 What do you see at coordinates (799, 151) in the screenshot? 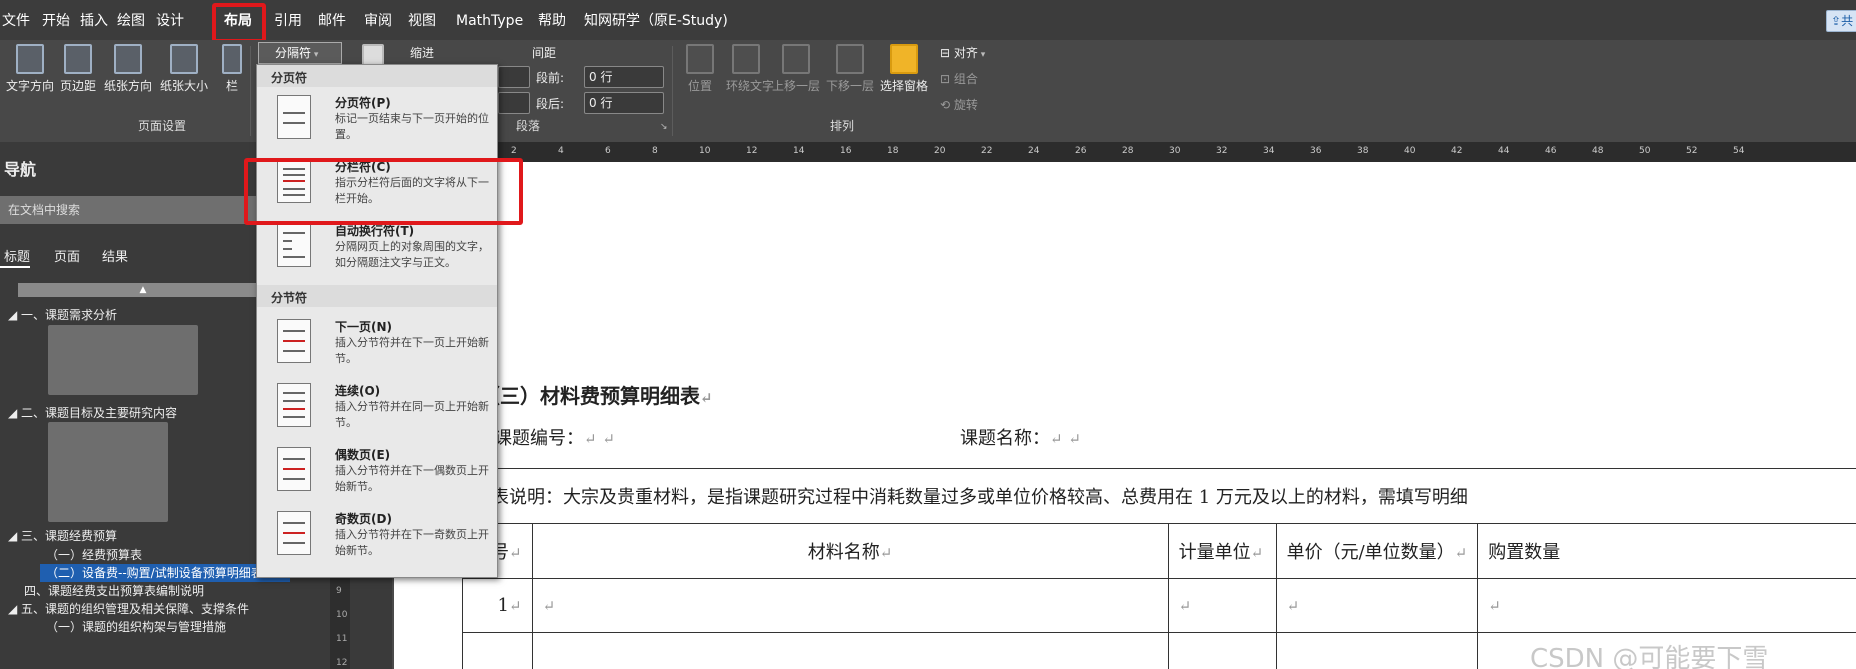
I see `ruler-tick: 14` at bounding box center [799, 151].